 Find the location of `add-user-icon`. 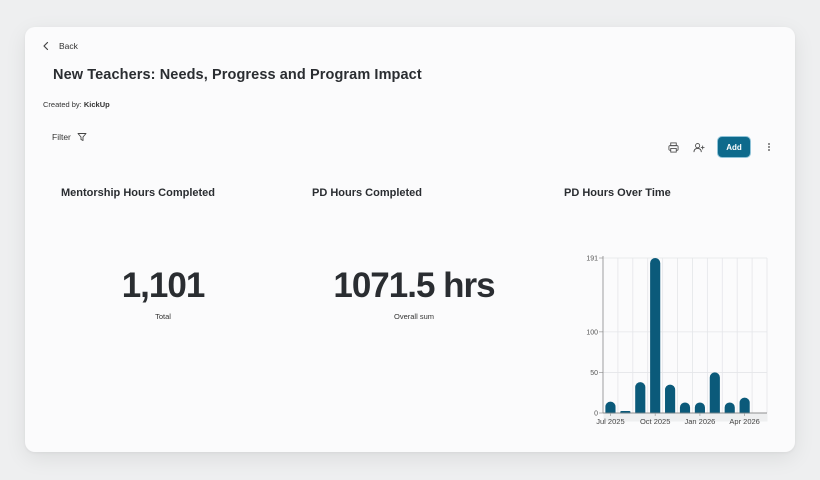

add-user-icon is located at coordinates (699, 147).